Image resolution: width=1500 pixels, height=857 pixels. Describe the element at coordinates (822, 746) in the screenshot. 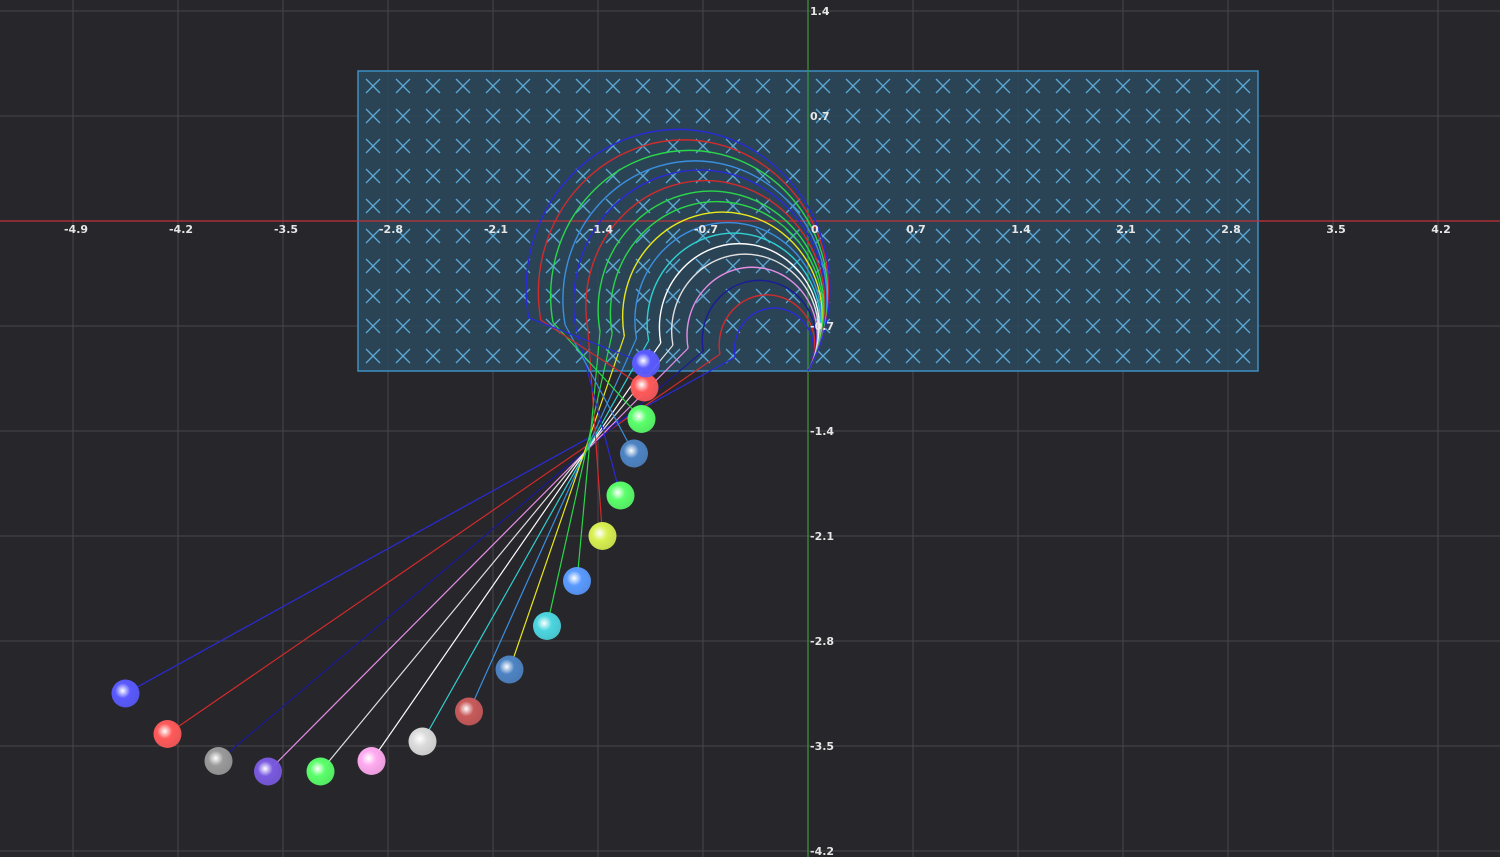

I see `y-tick-label: -3.5` at that location.